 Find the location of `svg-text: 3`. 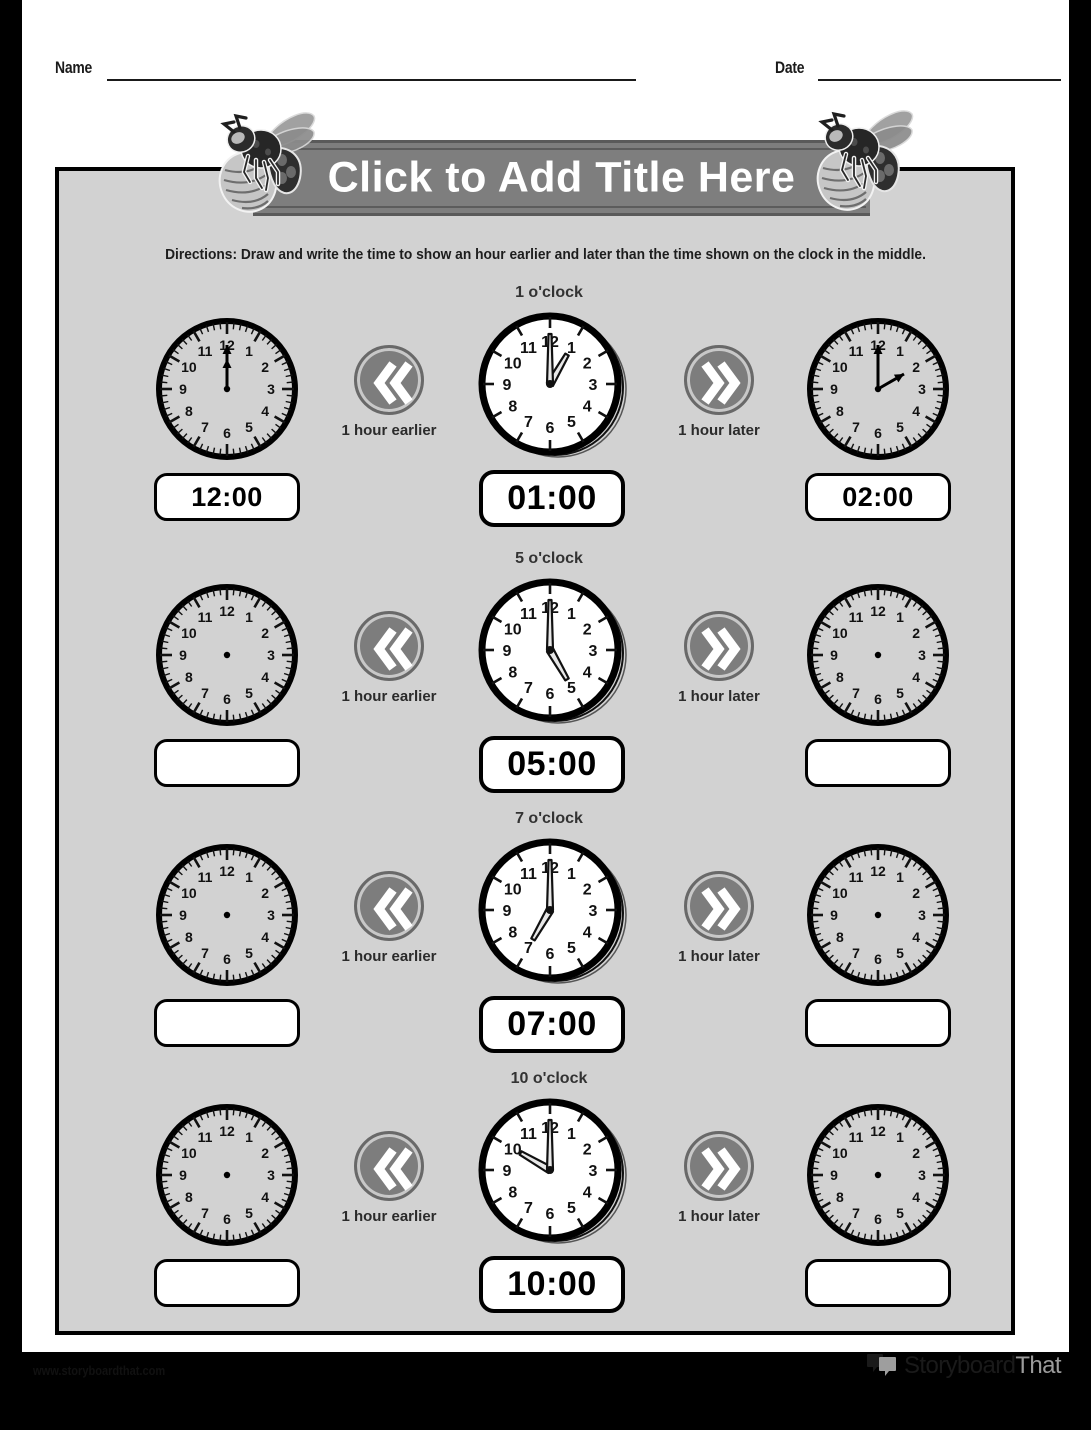

svg-text: 3 is located at coordinates (593, 385).